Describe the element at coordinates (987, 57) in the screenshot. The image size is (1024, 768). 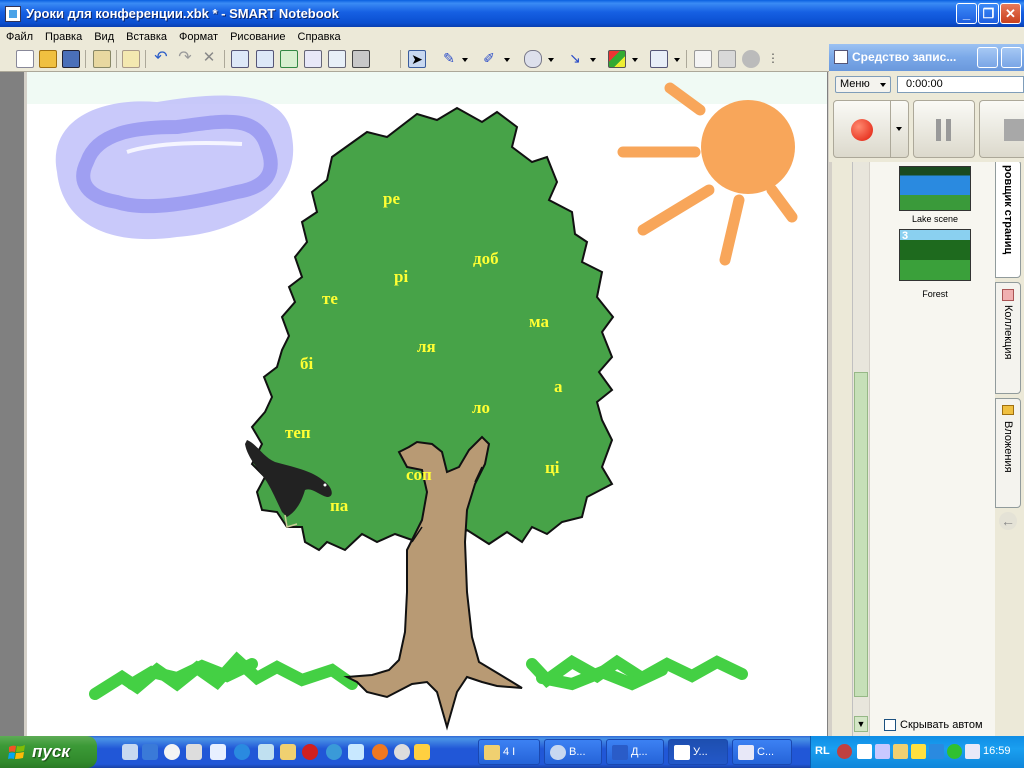
I see `recorder-minimize-button` at that location.